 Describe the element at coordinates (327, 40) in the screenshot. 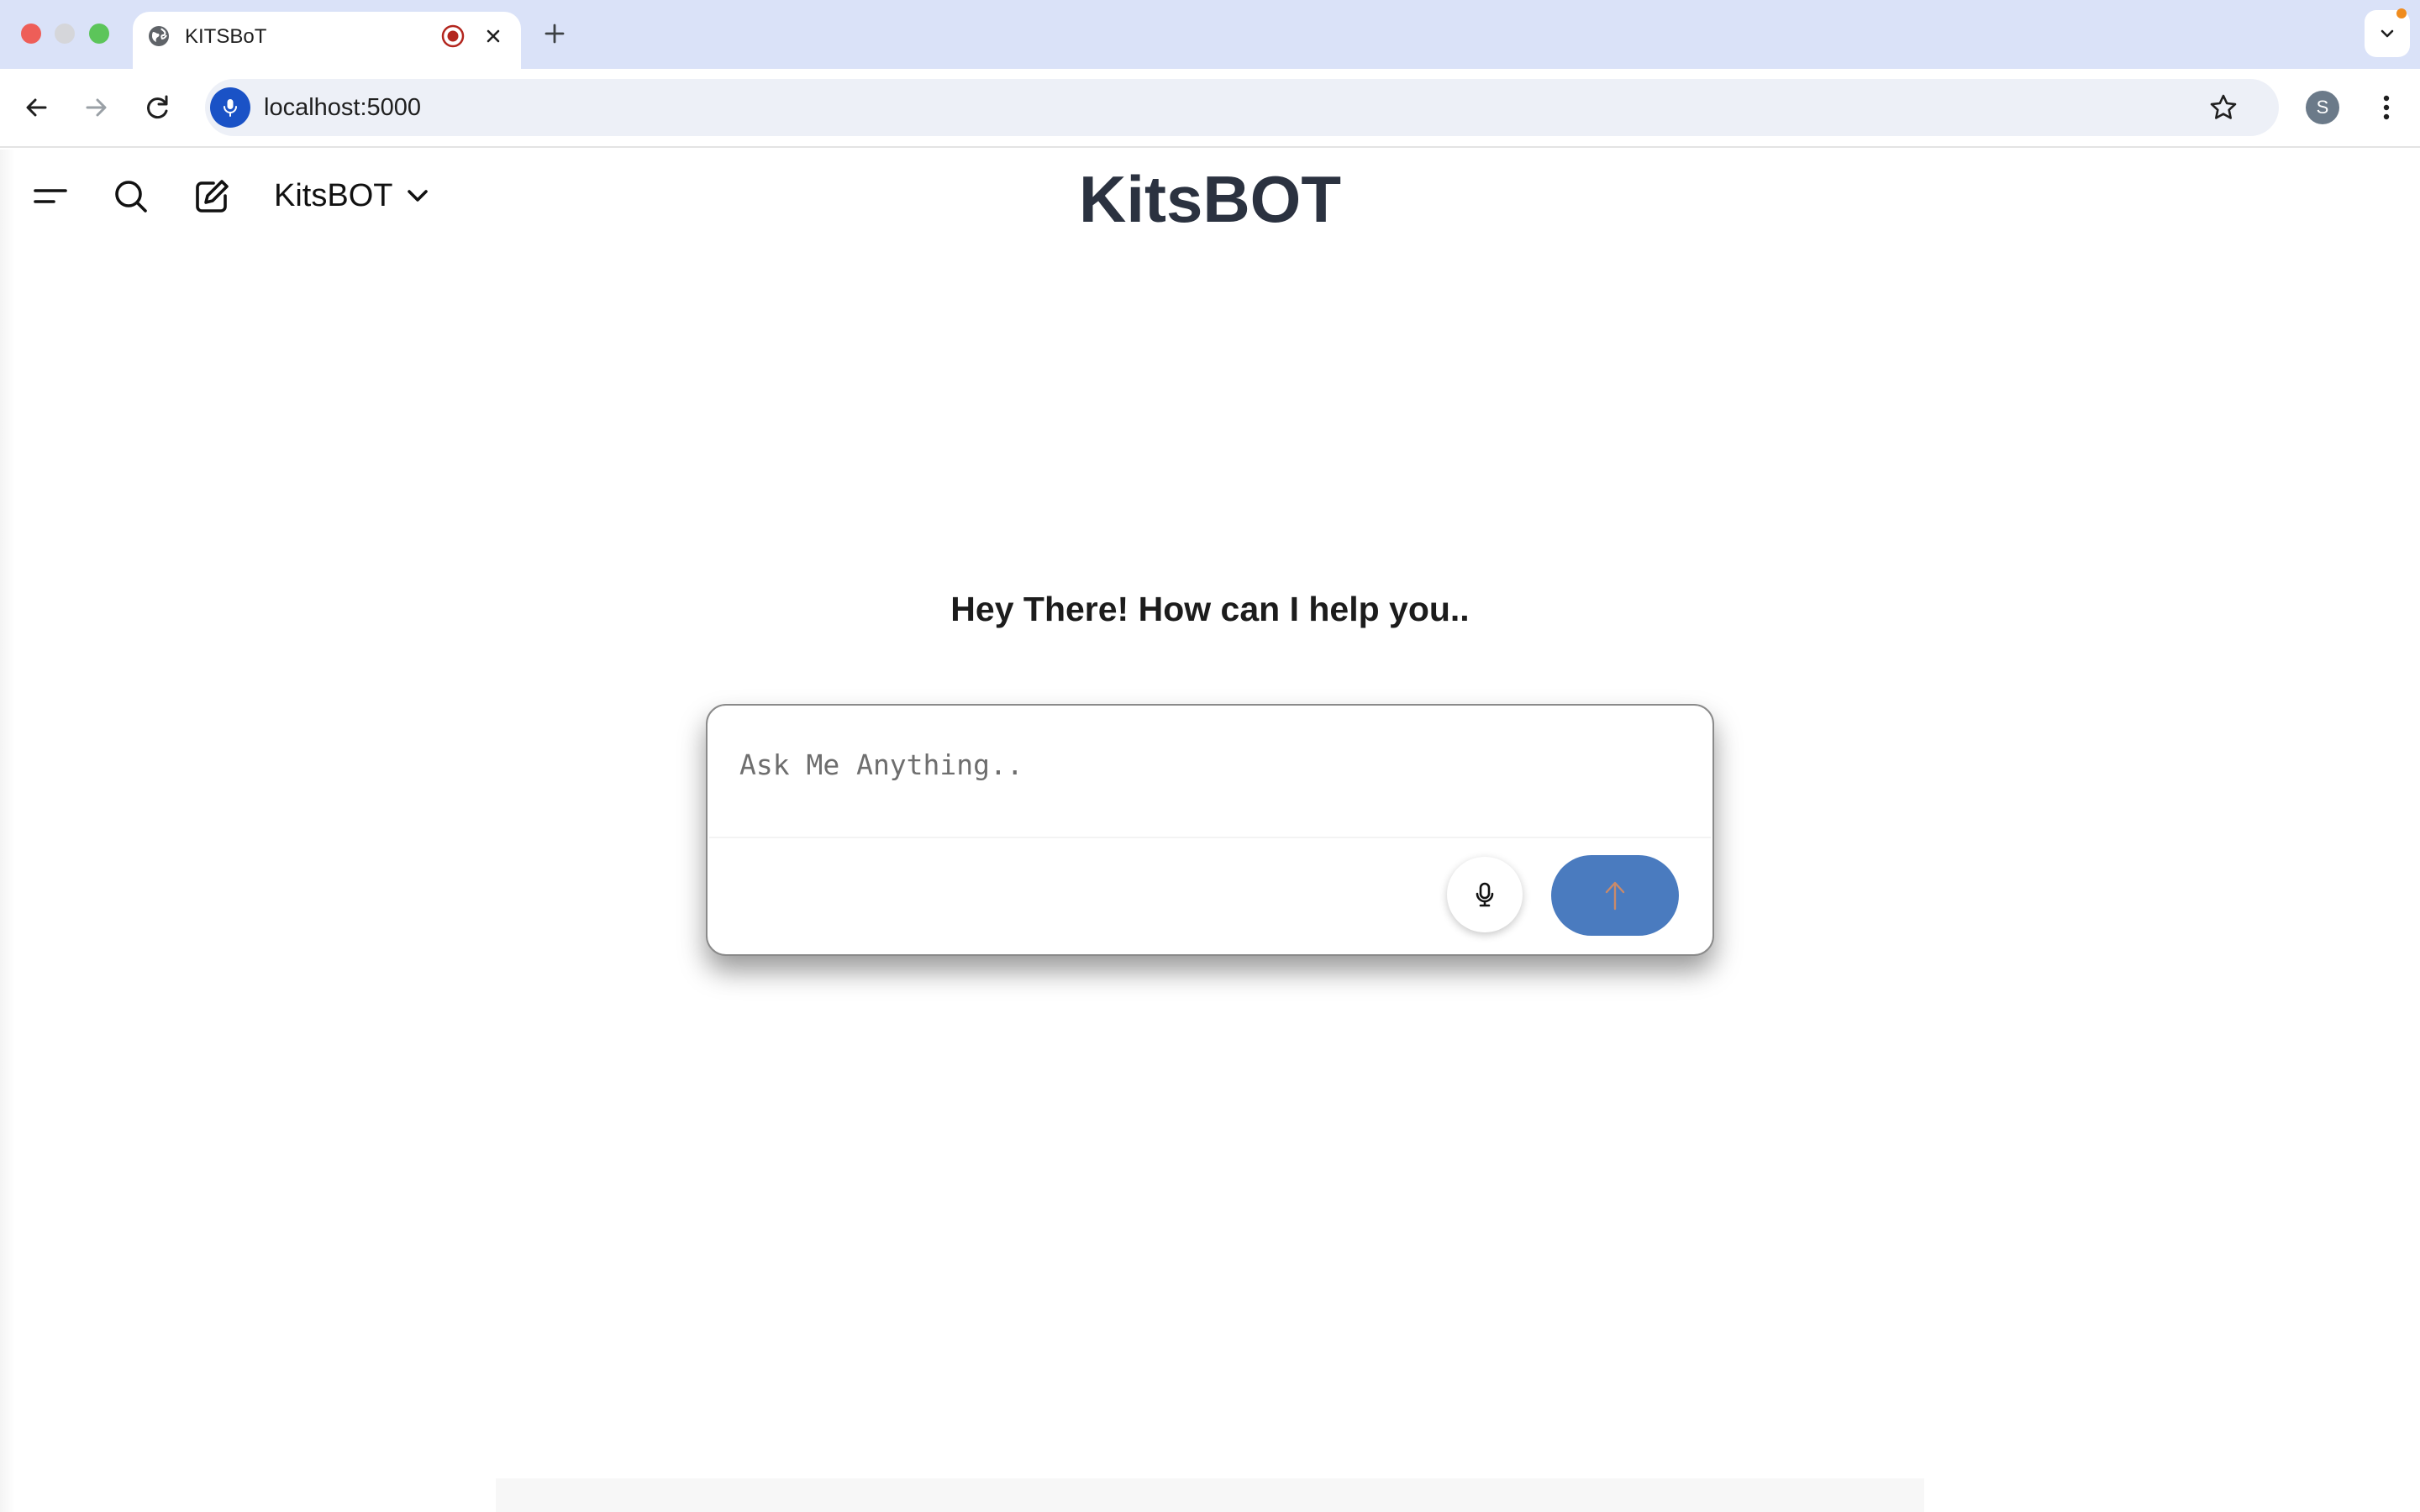

I see `browser-tab-active: KITSBoT` at that location.